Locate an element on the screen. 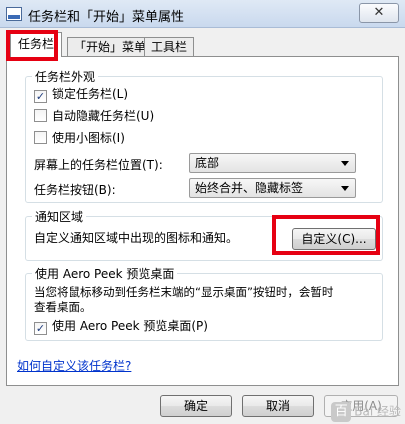 Image resolution: width=405 pixels, height=424 pixels. help-link: 如何自定义该任务栏? is located at coordinates (74, 365).